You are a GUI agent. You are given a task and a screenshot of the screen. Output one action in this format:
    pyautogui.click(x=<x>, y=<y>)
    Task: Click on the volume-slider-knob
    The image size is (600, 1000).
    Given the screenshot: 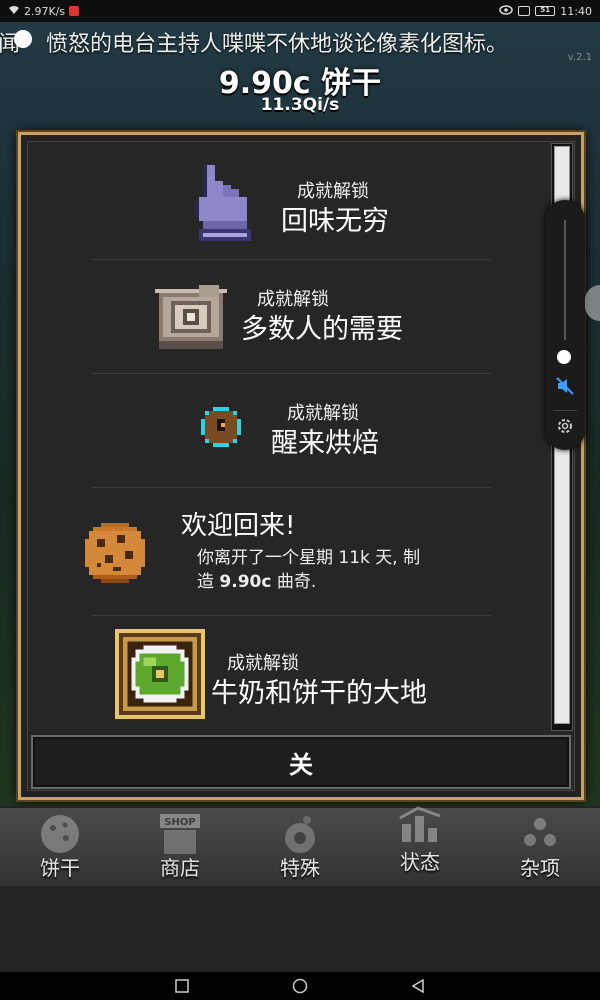 What is the action you would take?
    pyautogui.click(x=564, y=357)
    